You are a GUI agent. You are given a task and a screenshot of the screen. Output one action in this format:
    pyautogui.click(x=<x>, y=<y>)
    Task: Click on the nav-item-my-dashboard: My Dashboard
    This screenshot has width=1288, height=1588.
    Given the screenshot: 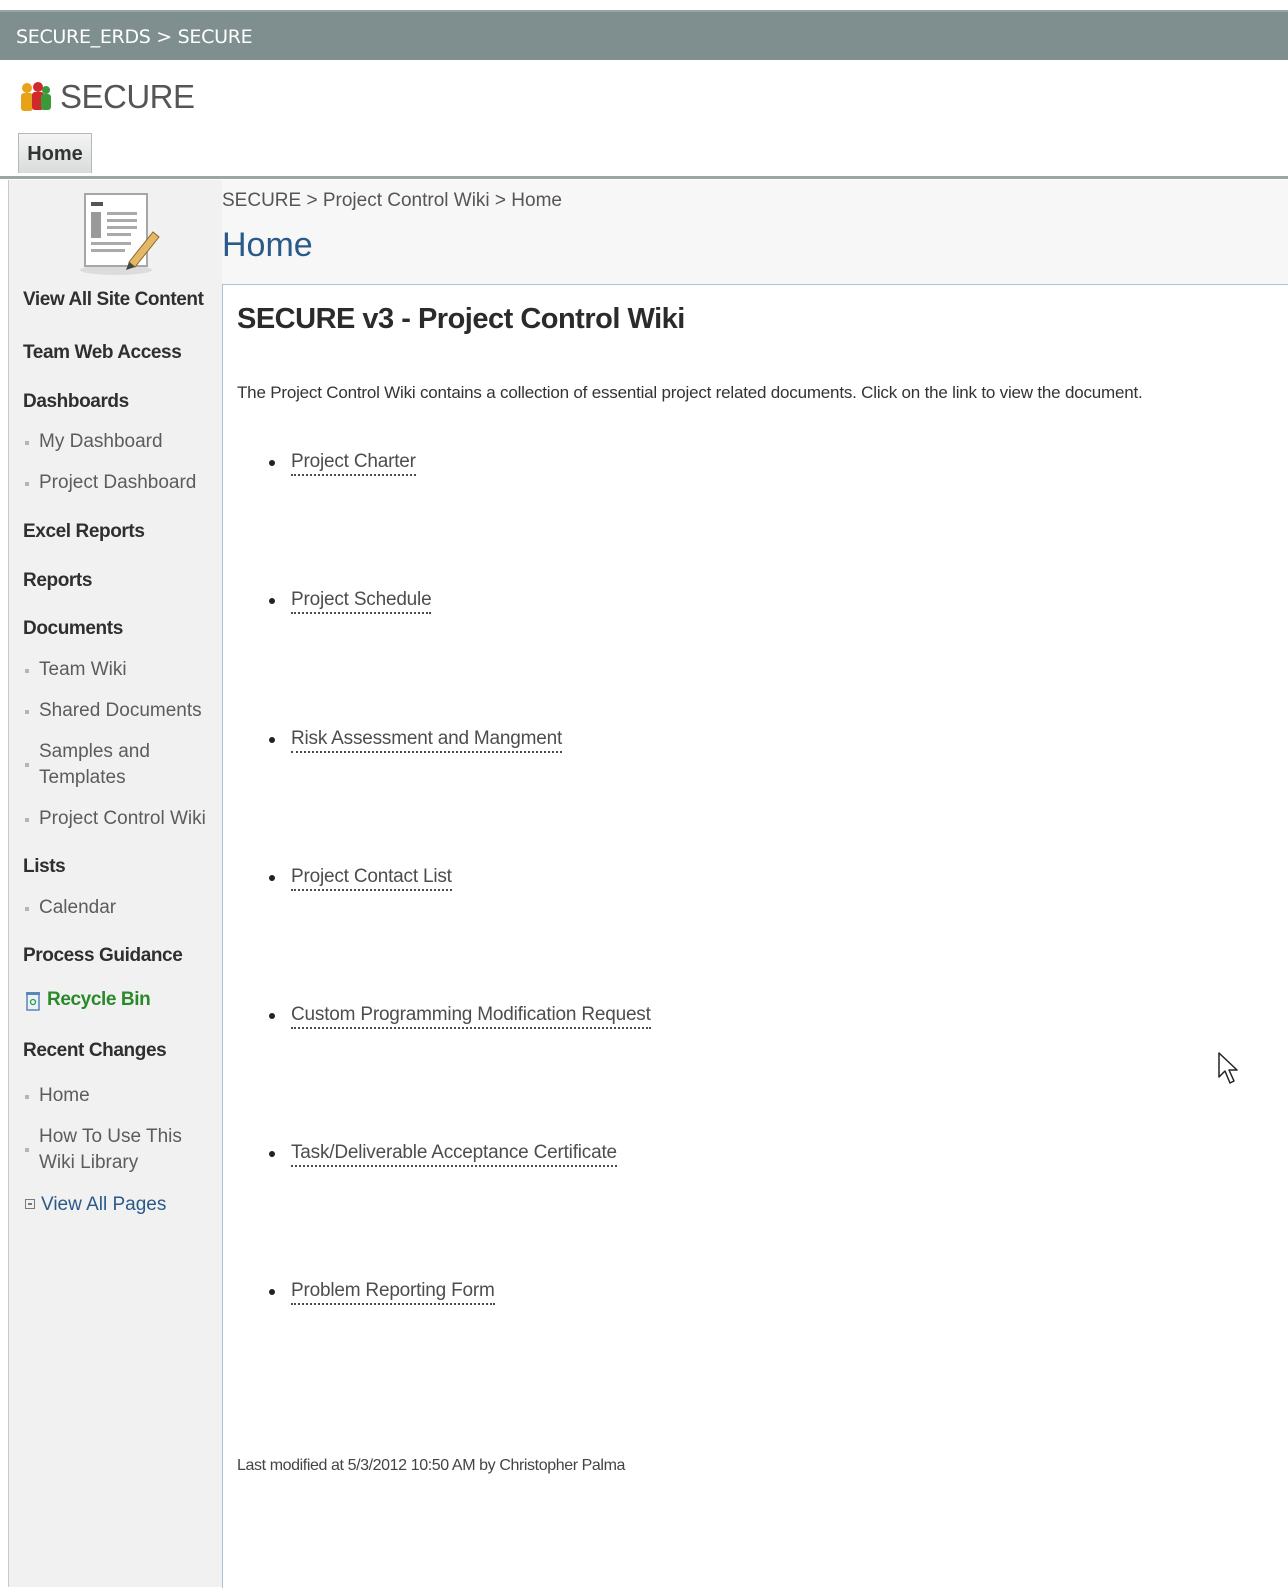 What is the action you would take?
    pyautogui.click(x=93, y=442)
    